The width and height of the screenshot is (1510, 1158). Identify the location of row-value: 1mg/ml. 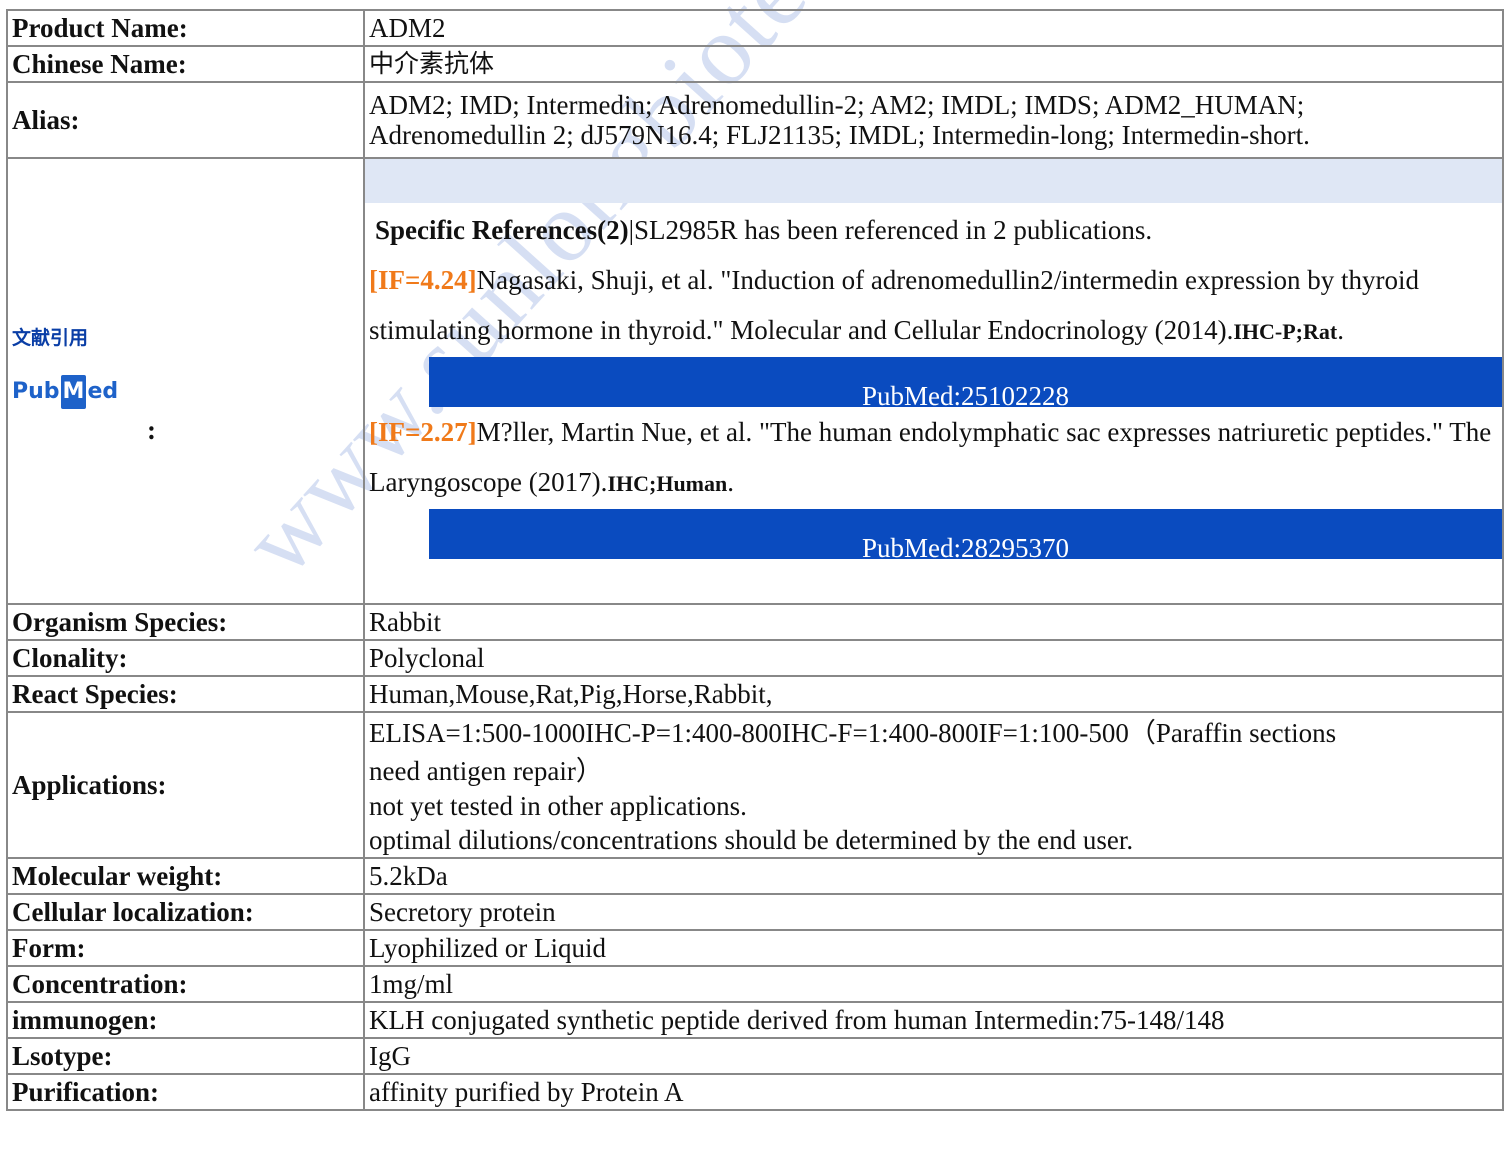
(933, 984).